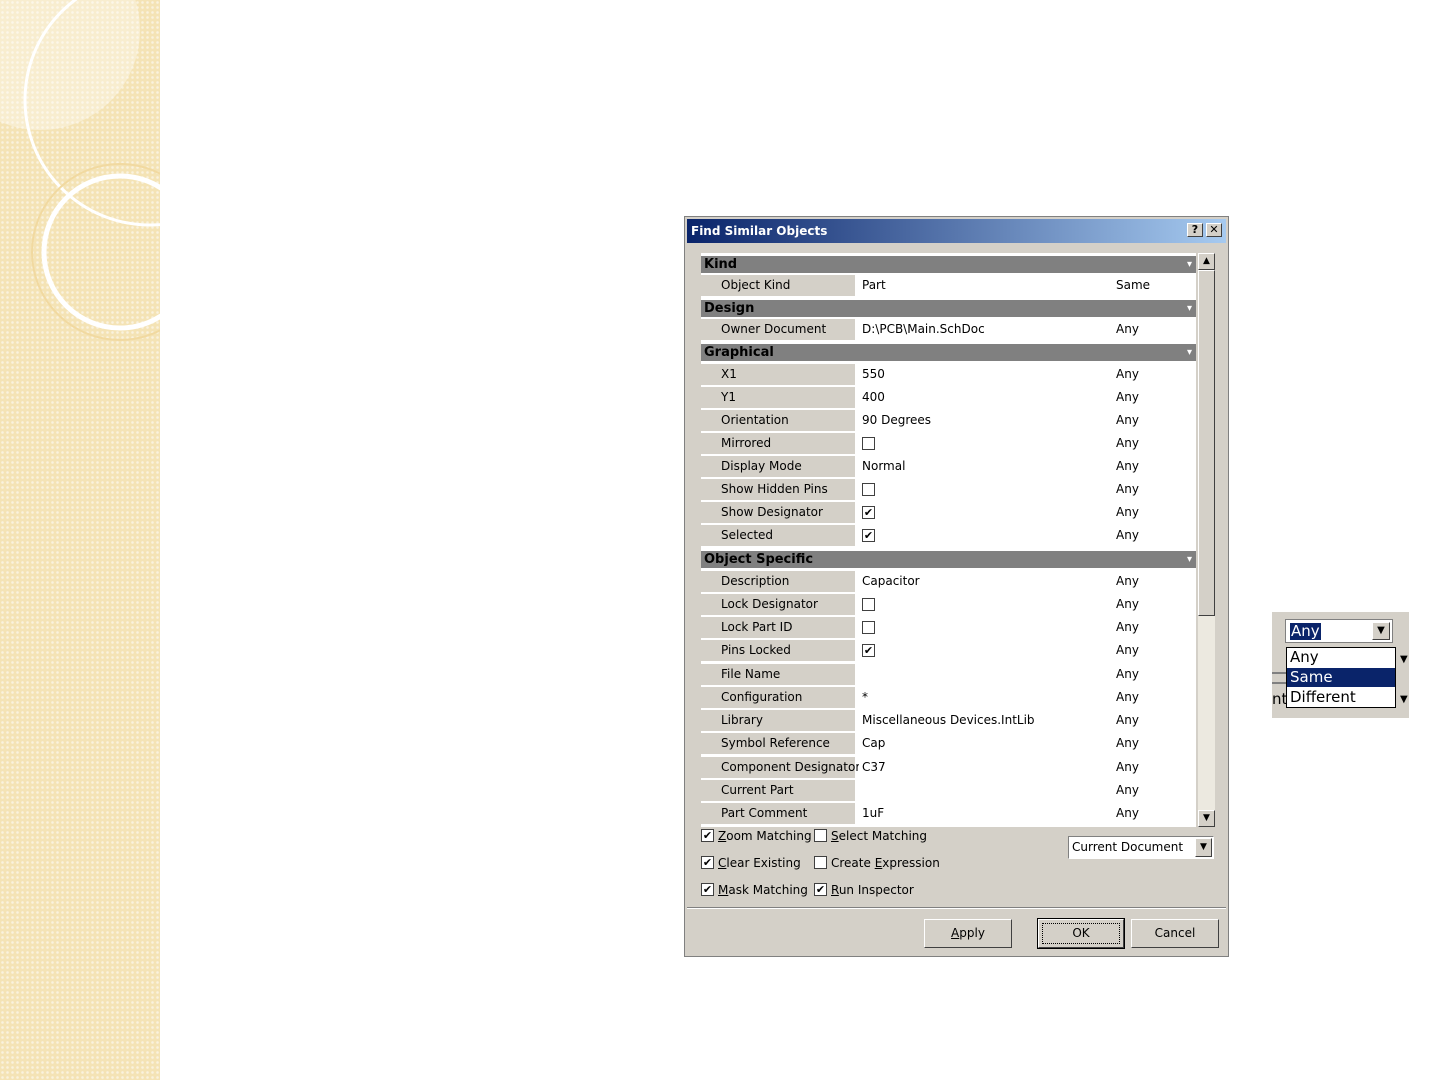 Image resolution: width=1440 pixels, height=1080 pixels. What do you see at coordinates (1154, 397) in the screenshot?
I see `y1-mode: Any` at bounding box center [1154, 397].